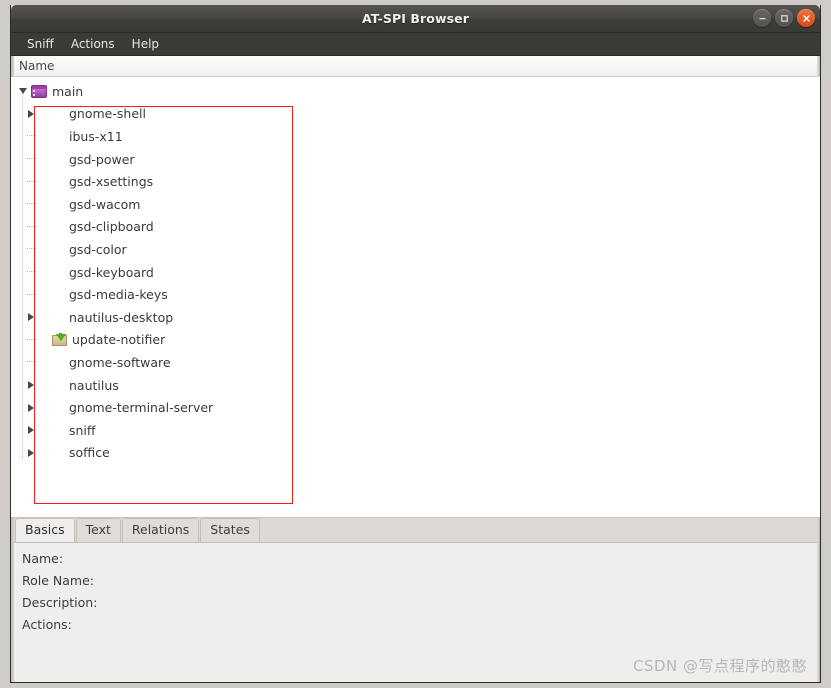 Image resolution: width=831 pixels, height=688 pixels. I want to click on tree-row-label: gsd-xsettings, so click(111, 182).